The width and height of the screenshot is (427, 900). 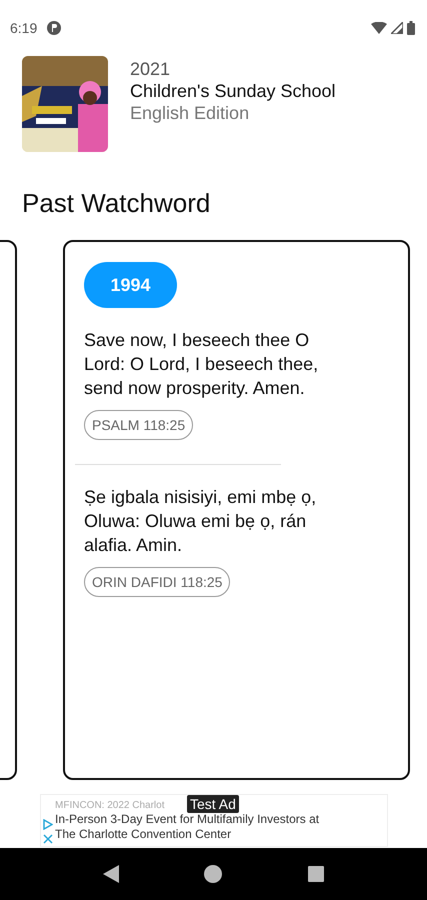 I want to click on battery-icon, so click(x=411, y=28).